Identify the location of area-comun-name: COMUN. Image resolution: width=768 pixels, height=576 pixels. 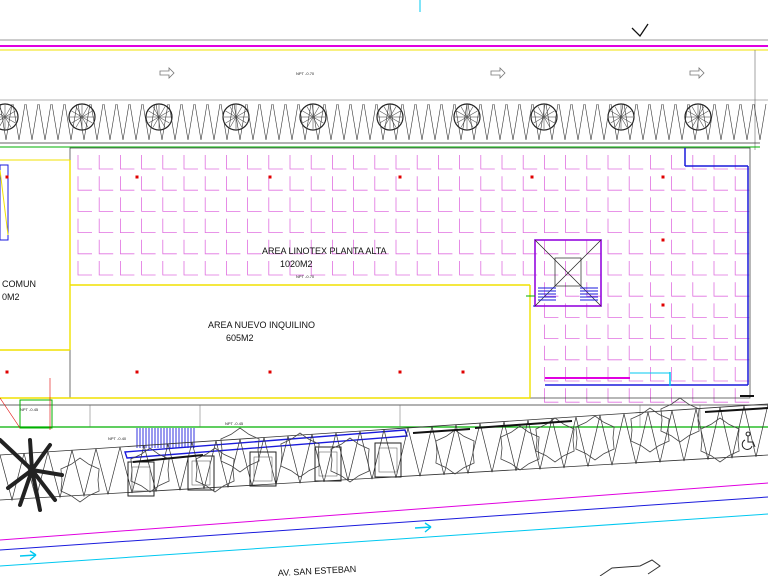
(19, 284).